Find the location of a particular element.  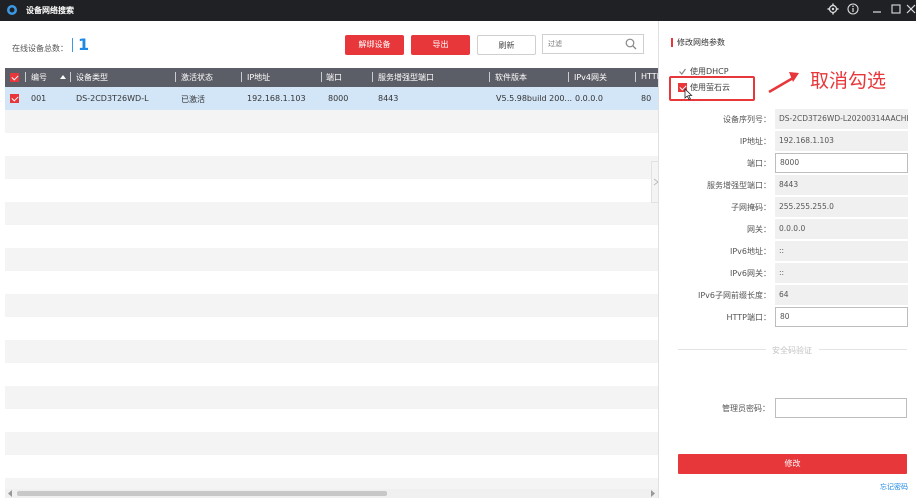

field-port: 端口： 8000 is located at coordinates (787, 163).